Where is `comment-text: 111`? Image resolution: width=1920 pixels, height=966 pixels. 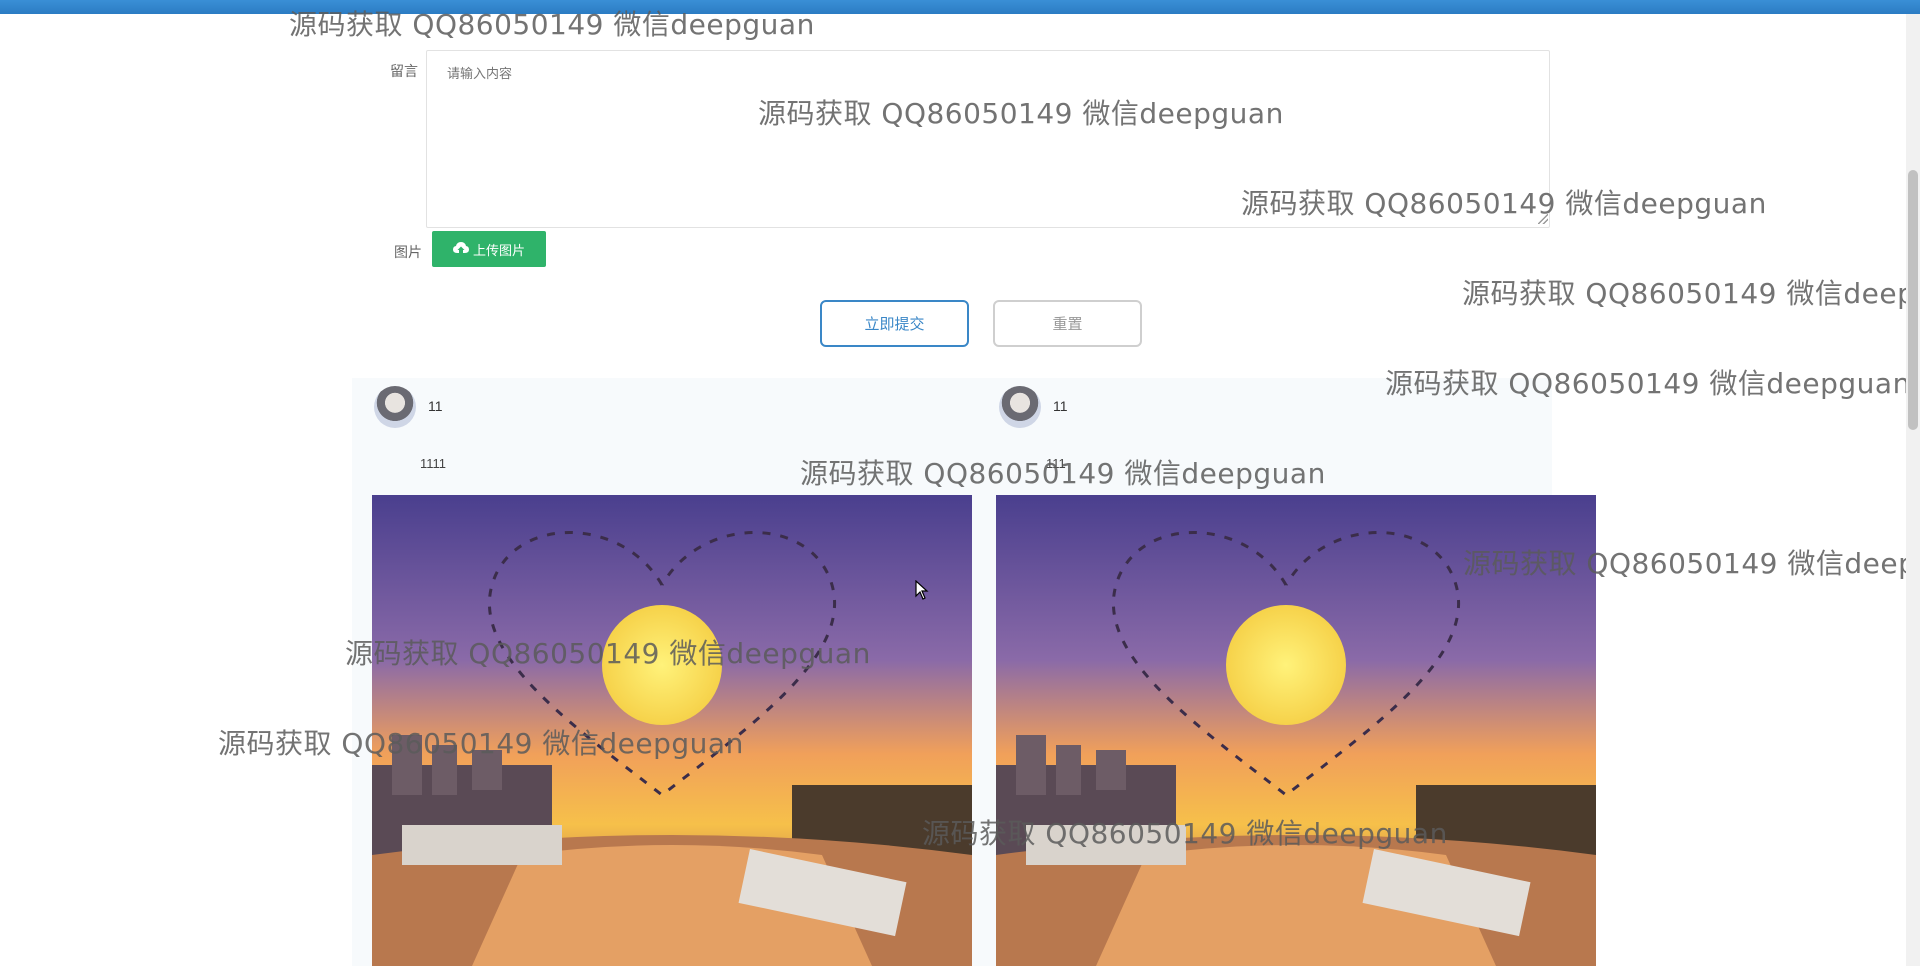 comment-text: 111 is located at coordinates (1056, 463).